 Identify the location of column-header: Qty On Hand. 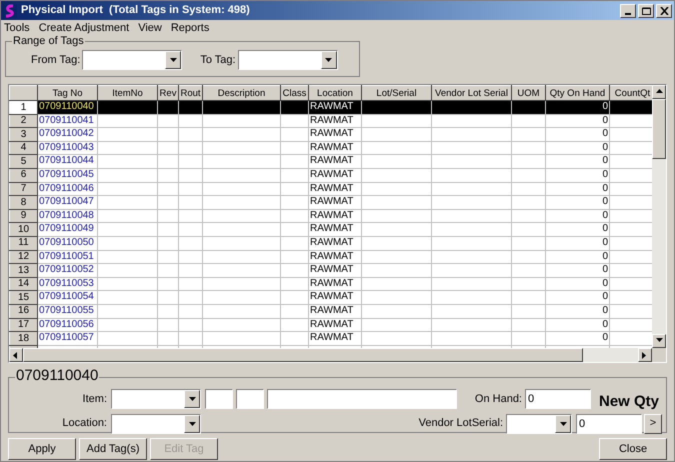
(578, 93).